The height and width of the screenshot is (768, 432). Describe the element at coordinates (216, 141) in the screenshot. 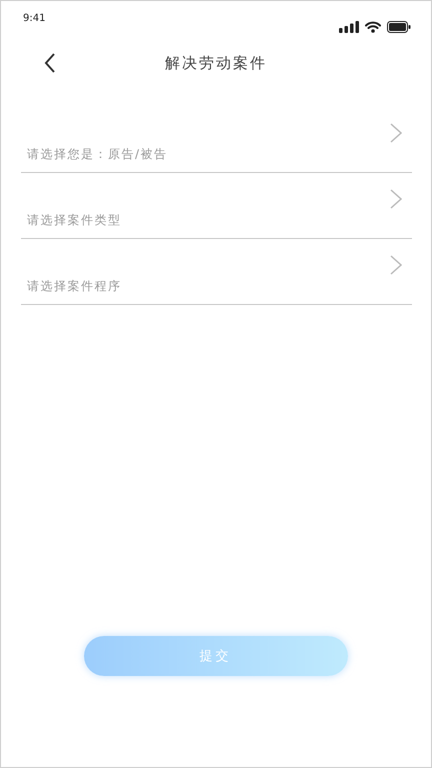

I see `select-field: 请选择您是：原告/被告` at that location.